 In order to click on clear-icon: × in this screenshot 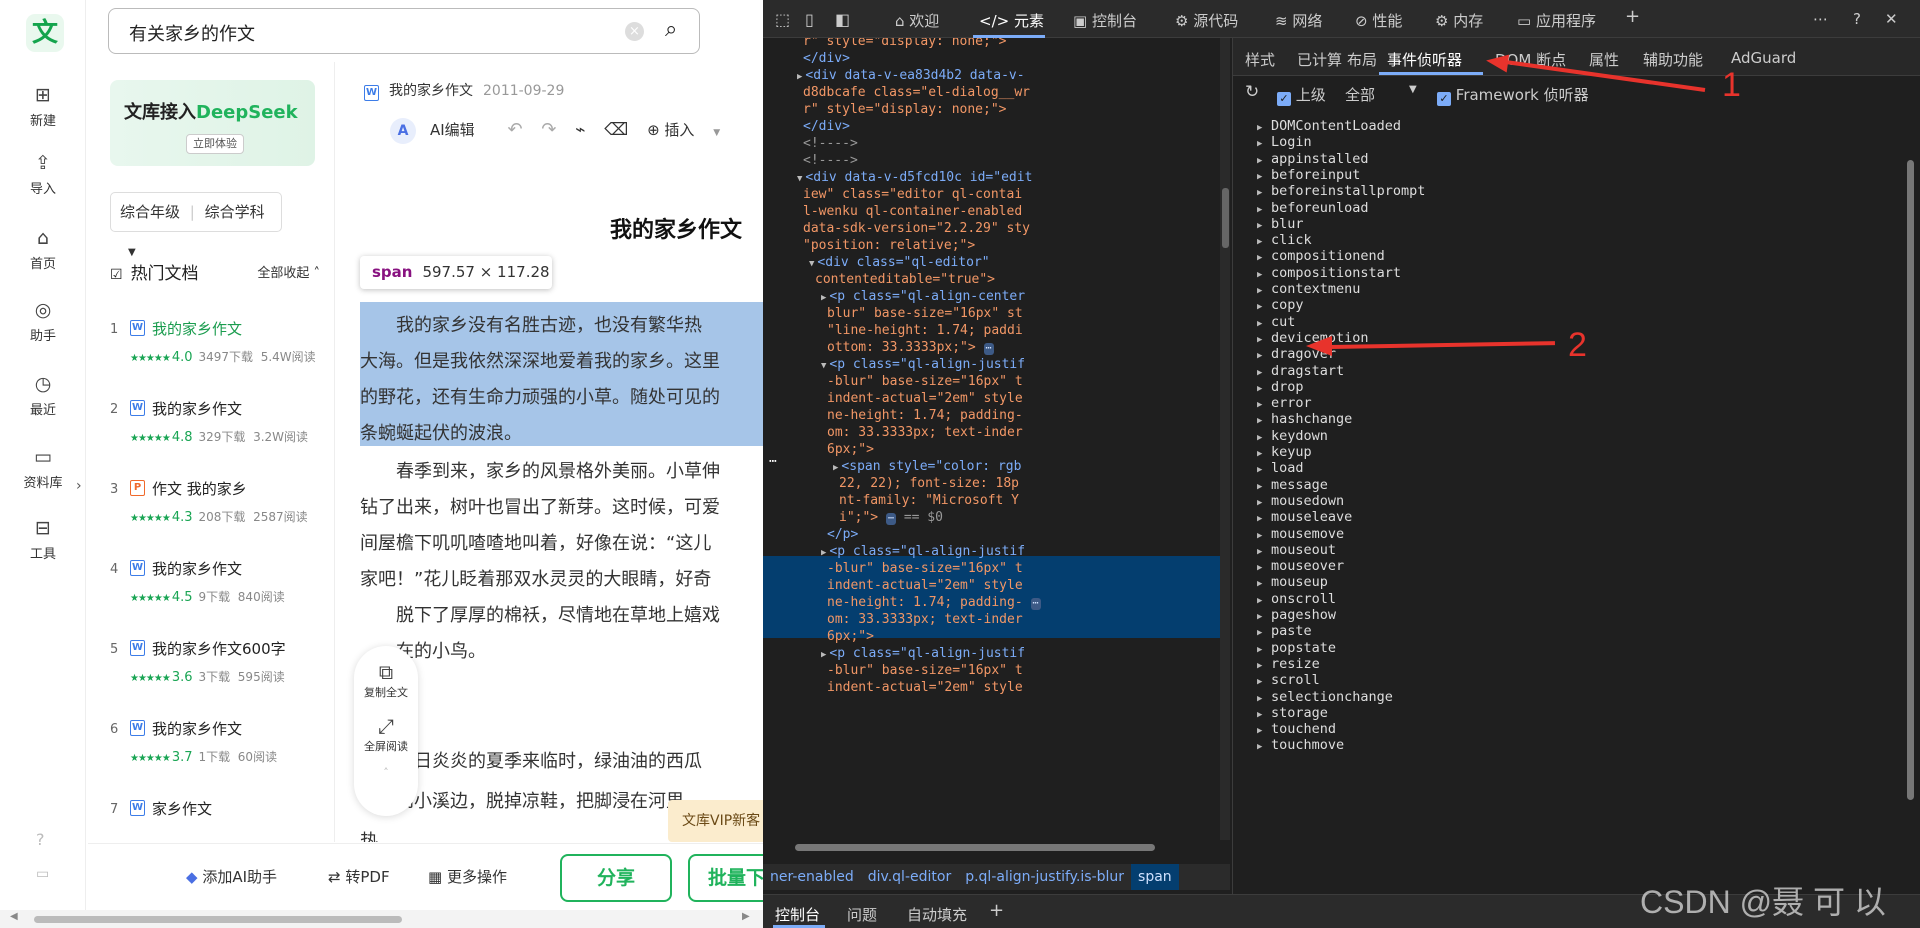, I will do `click(634, 31)`.